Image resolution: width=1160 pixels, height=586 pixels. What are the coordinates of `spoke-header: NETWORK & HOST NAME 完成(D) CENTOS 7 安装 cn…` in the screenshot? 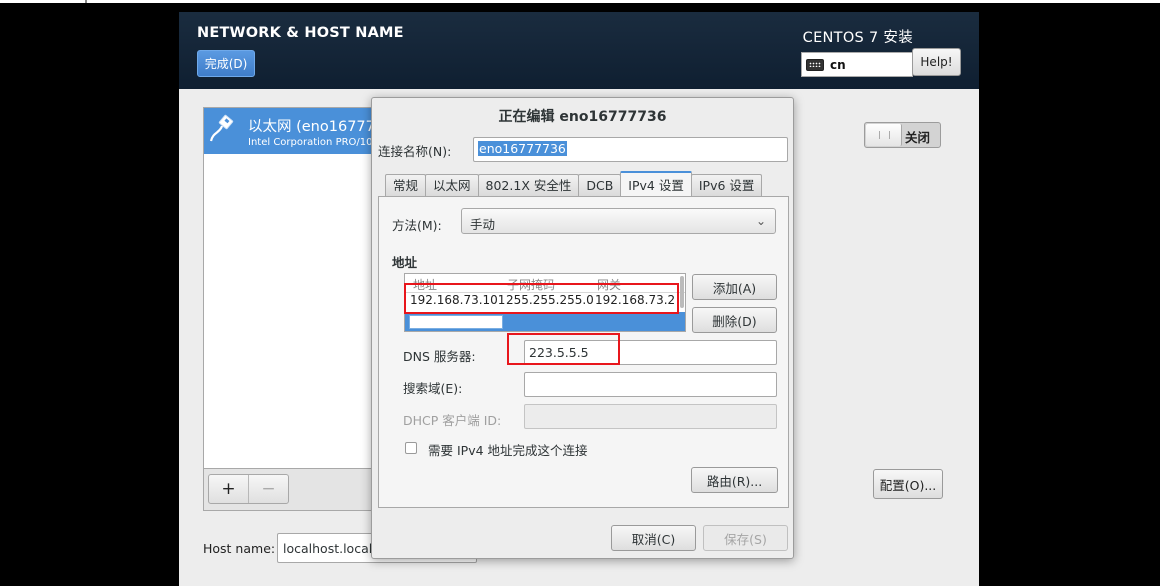 It's located at (579, 50).